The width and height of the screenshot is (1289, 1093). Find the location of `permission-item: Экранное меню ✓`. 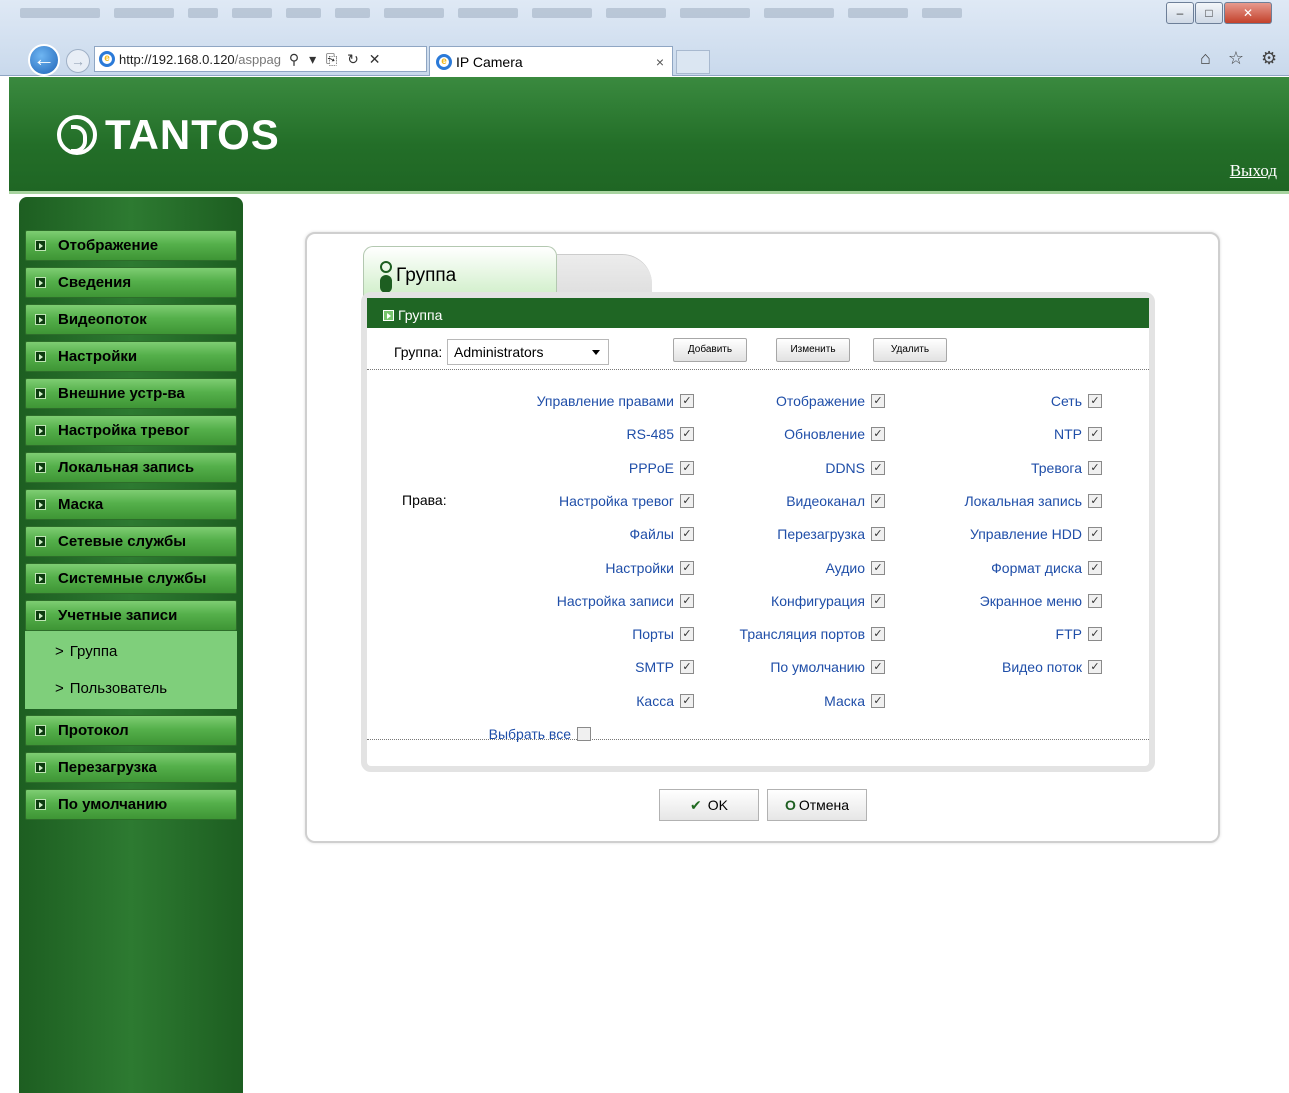

permission-item: Экранное меню ✓ is located at coordinates (1041, 601).